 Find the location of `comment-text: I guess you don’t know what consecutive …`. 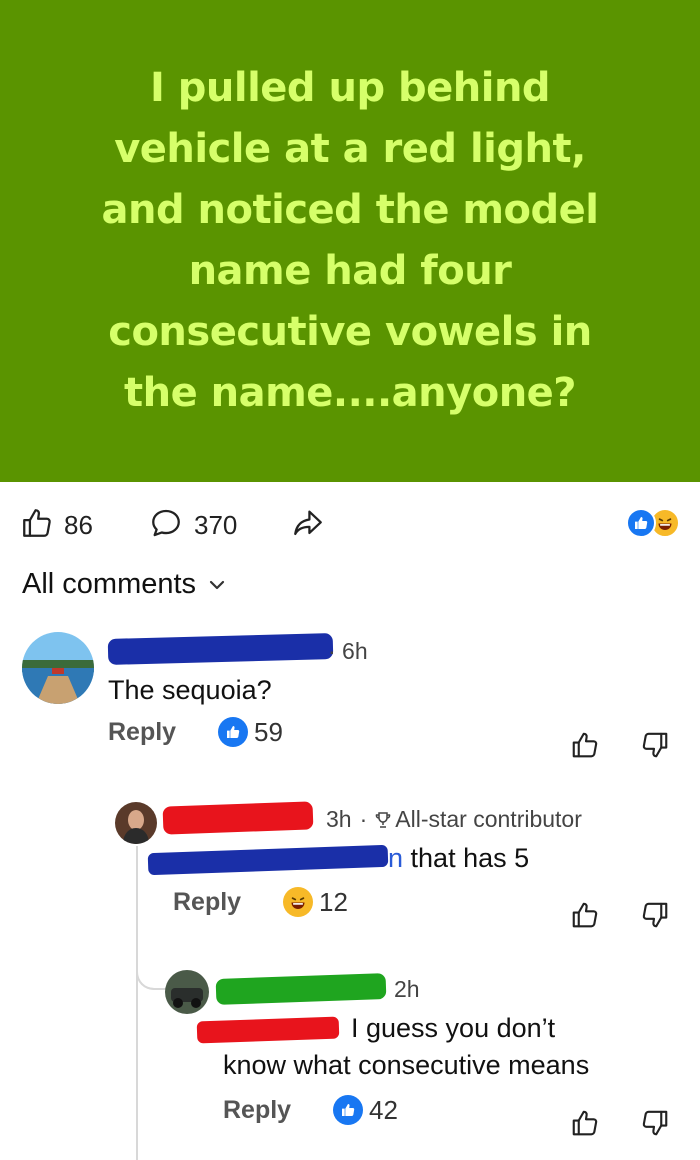

comment-text: I guess you don’t know what consecutive … is located at coordinates (393, 1047).